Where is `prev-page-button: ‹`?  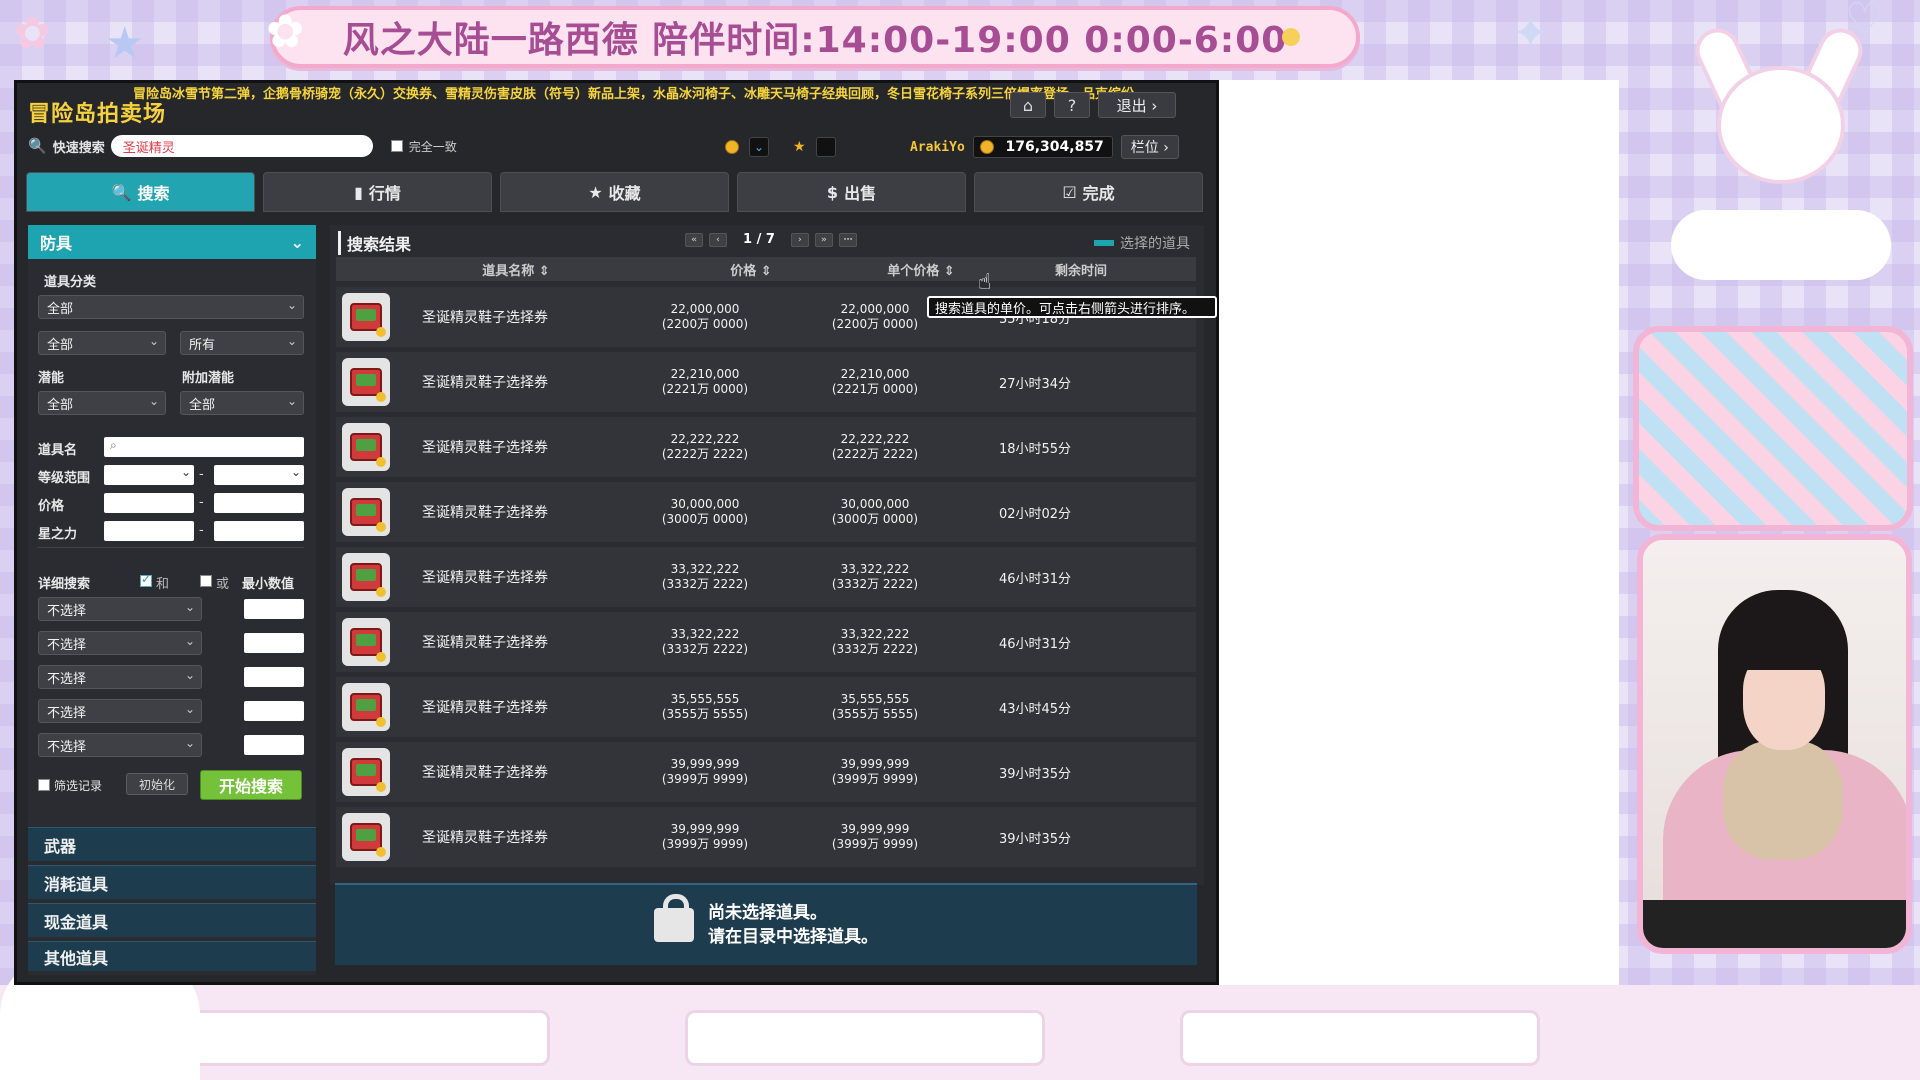 prev-page-button: ‹ is located at coordinates (718, 239).